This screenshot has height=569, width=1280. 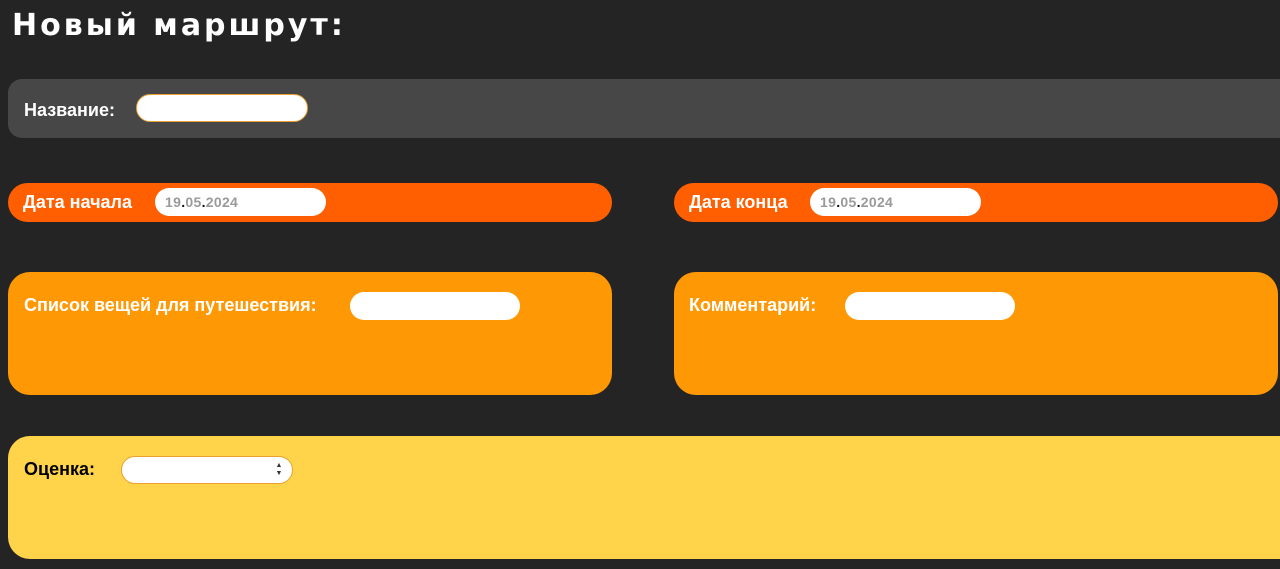 I want to click on start-date-panel: Дата начала 19. 05. 2024, so click(x=310, y=202).